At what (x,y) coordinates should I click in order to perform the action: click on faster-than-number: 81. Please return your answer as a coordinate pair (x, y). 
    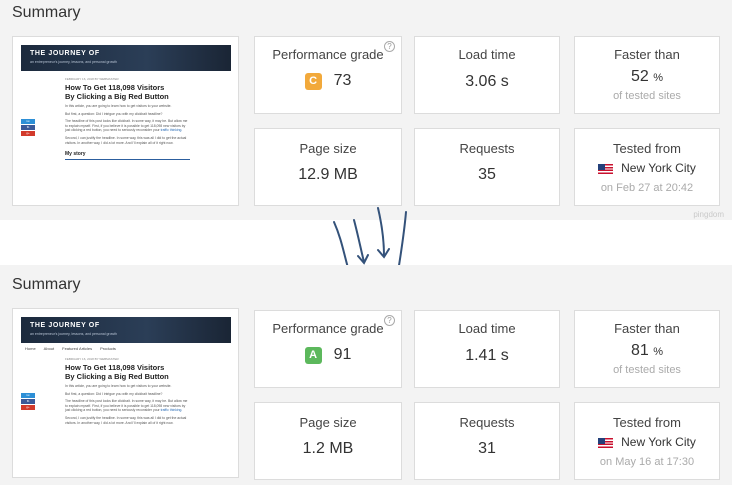
    Looking at the image, I should click on (639, 350).